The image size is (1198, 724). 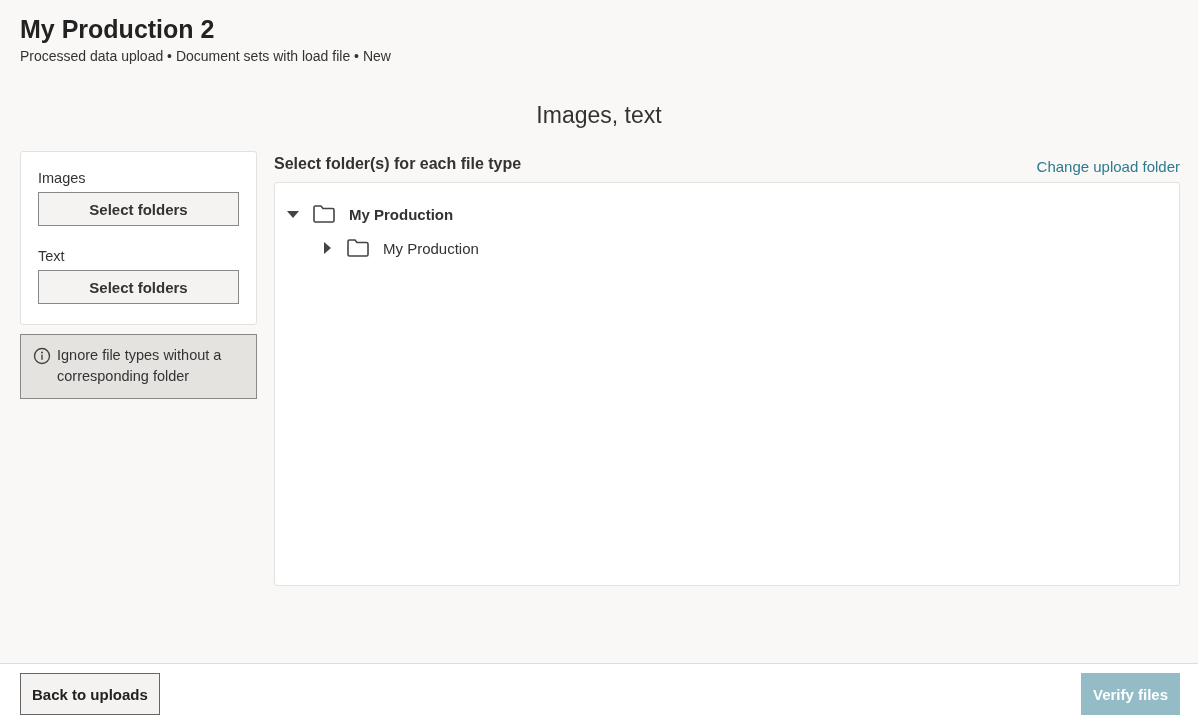 I want to click on back-to-uploads-button: Back to uploads, so click(x=90, y=694).